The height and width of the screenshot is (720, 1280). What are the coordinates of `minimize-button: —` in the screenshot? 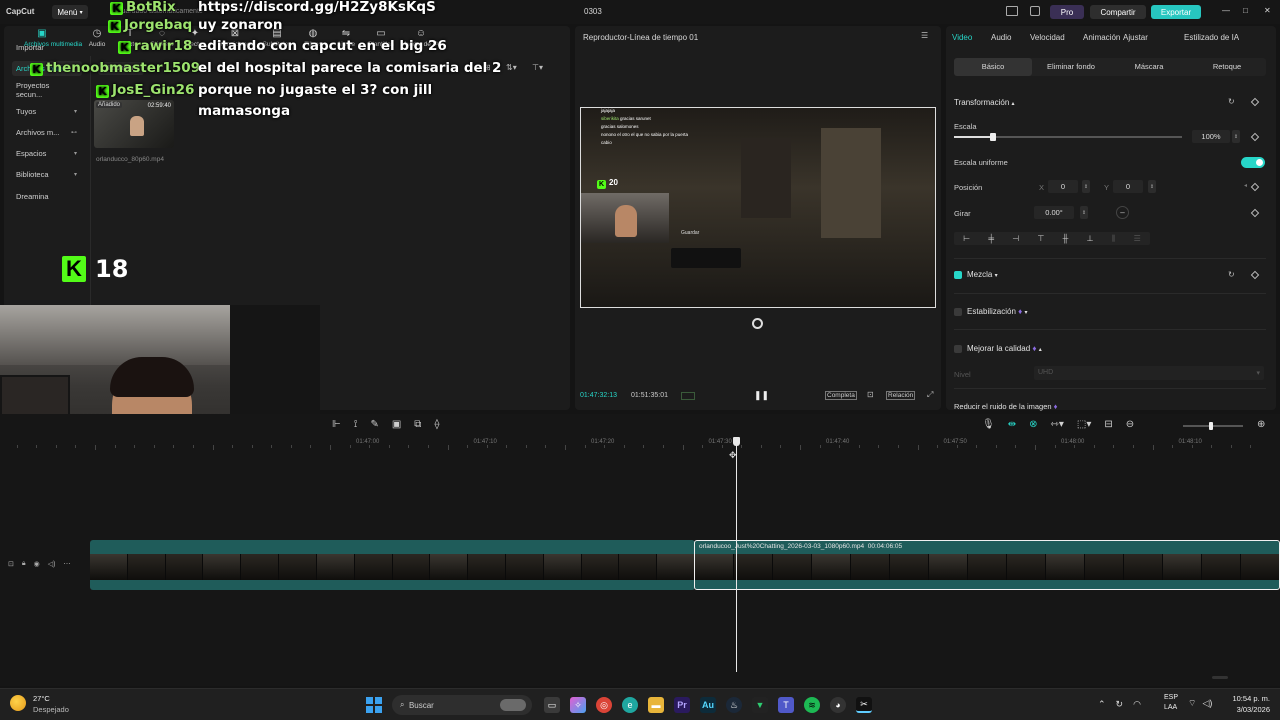 It's located at (1226, 10).